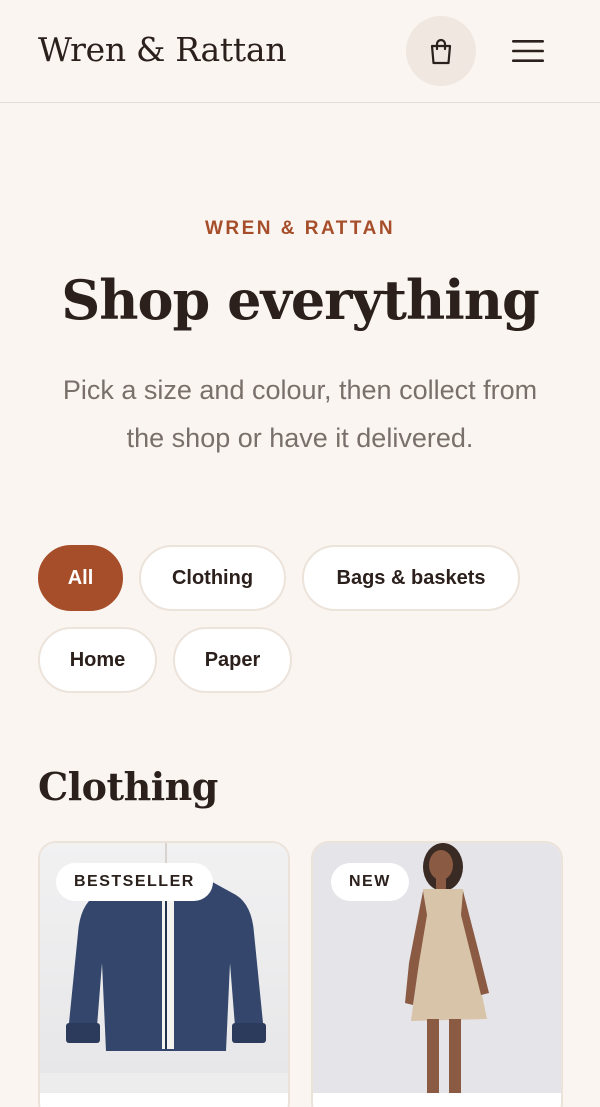 The height and width of the screenshot is (1107, 600). Describe the element at coordinates (97, 660) in the screenshot. I see `filter-chip-home: Home` at that location.